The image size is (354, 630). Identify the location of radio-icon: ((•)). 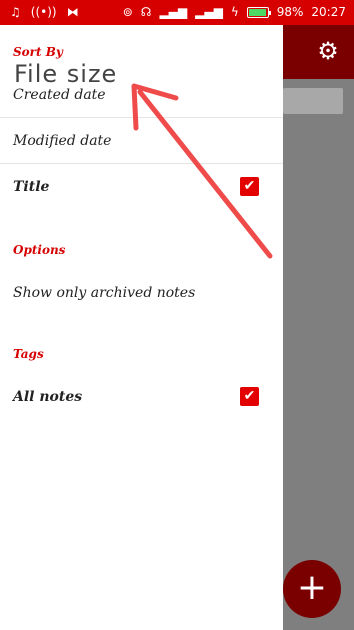
(43, 12).